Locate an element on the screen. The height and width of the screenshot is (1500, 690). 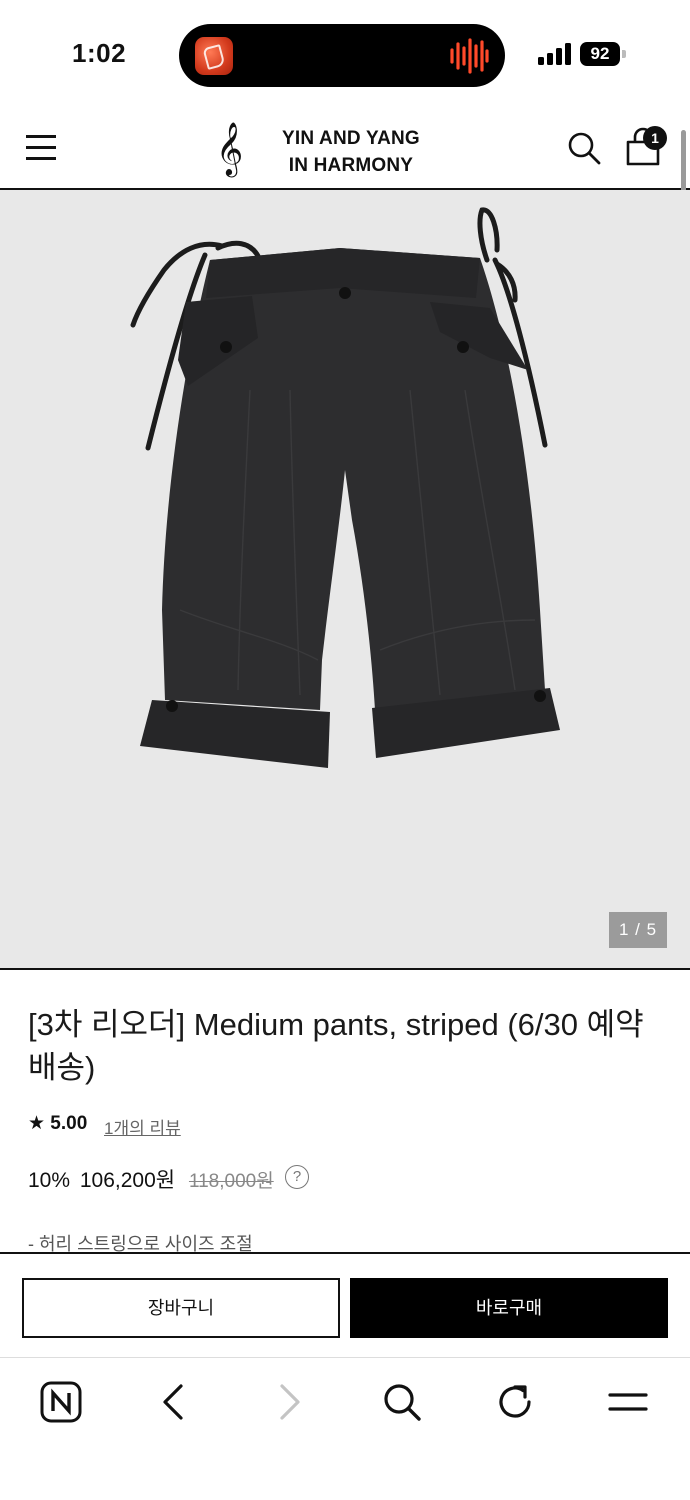
site-header: 𝄞 YIN AND YANG IN HARMONY is located at coordinates (345, 149).